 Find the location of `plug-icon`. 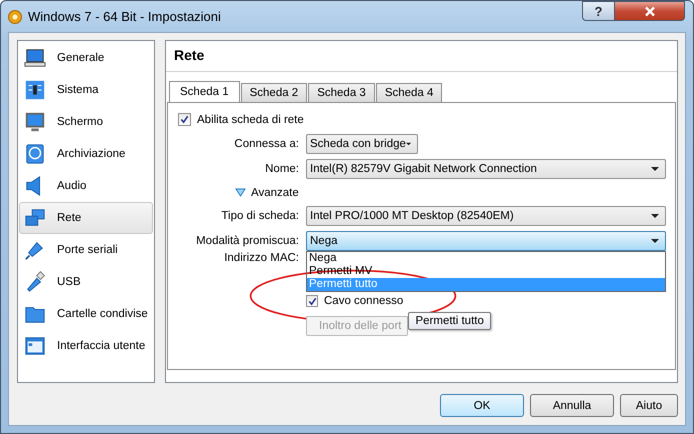

plug-icon is located at coordinates (35, 250).